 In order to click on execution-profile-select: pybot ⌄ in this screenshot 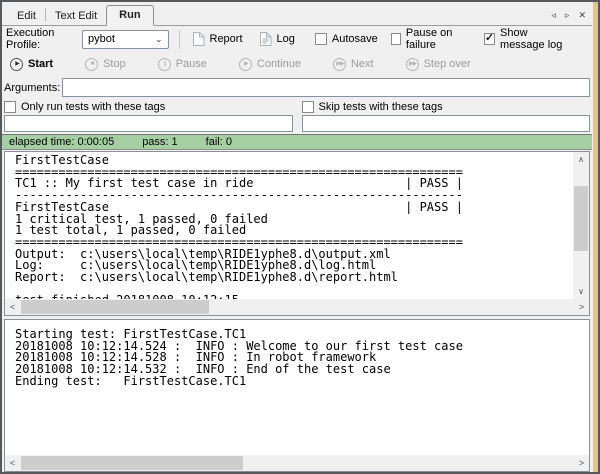, I will do `click(125, 39)`.